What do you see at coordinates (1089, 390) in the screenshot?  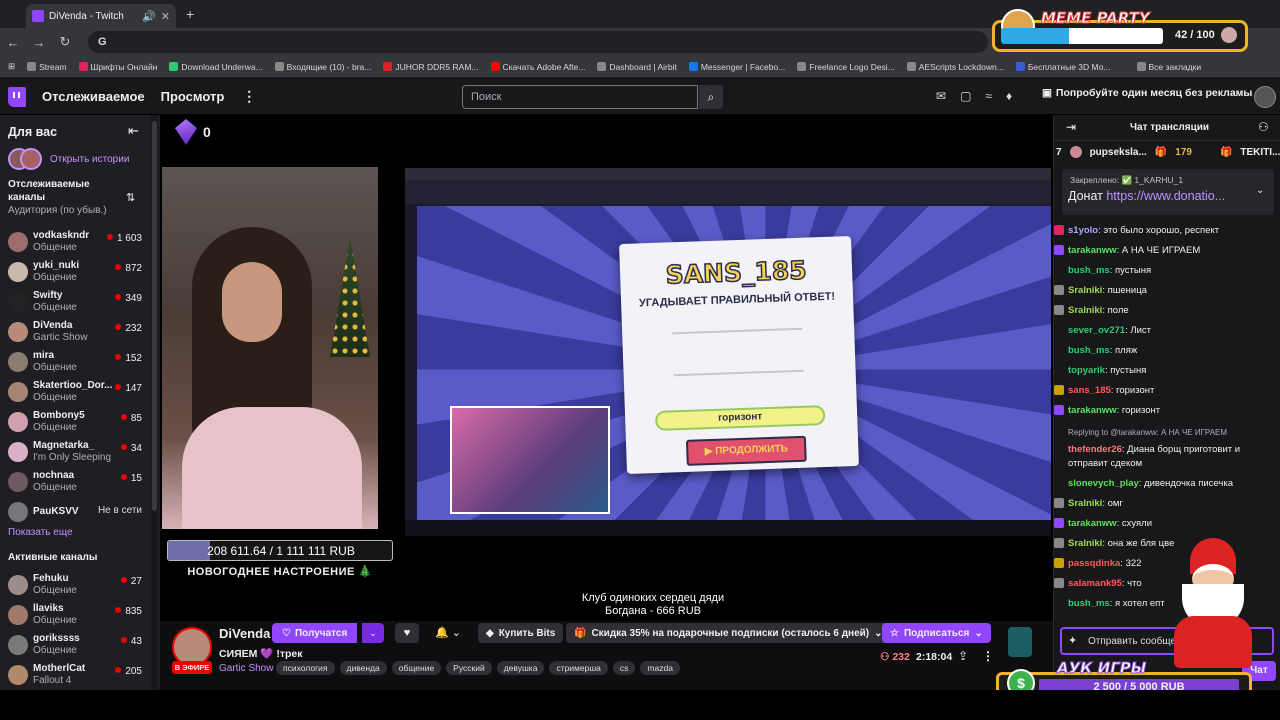 I see `chat-username: sans_185` at bounding box center [1089, 390].